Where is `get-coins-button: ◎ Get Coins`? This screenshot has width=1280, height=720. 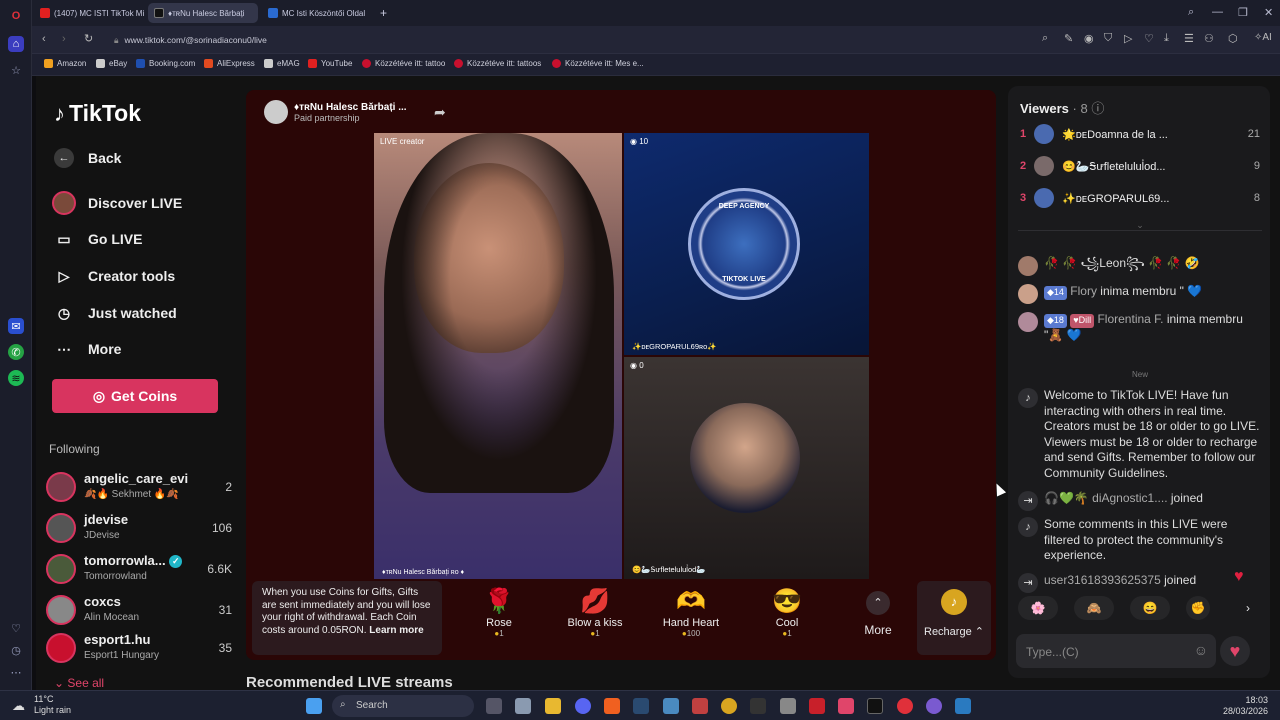
get-coins-button: ◎ Get Coins is located at coordinates (135, 396).